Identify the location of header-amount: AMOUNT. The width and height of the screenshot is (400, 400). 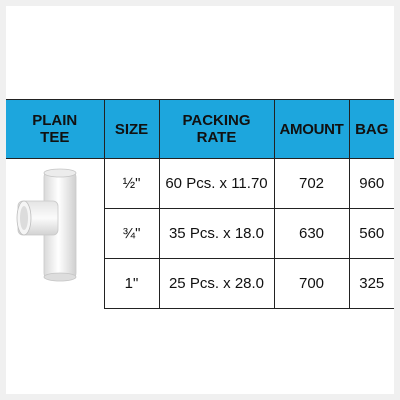
(311, 129).